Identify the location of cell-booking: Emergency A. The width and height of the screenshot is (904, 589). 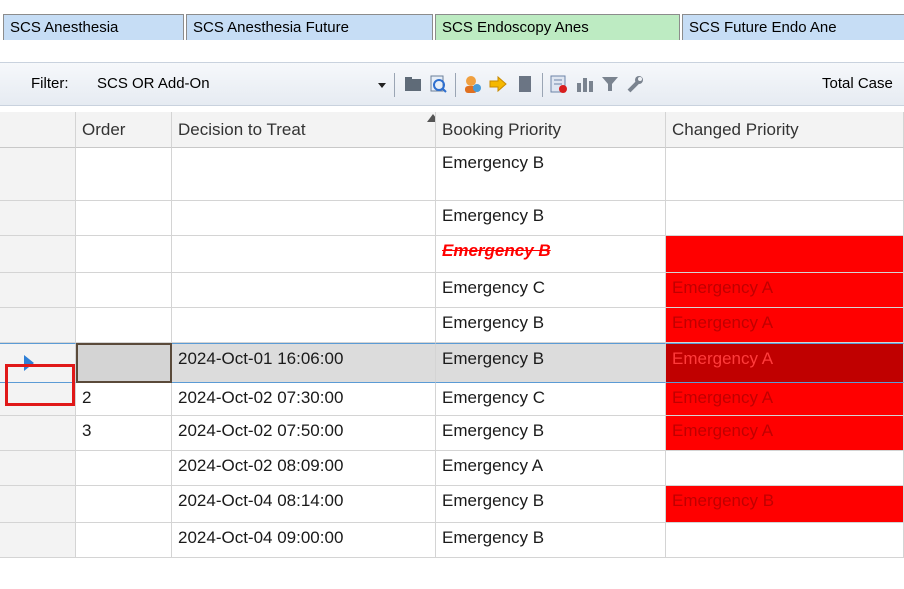
(551, 468).